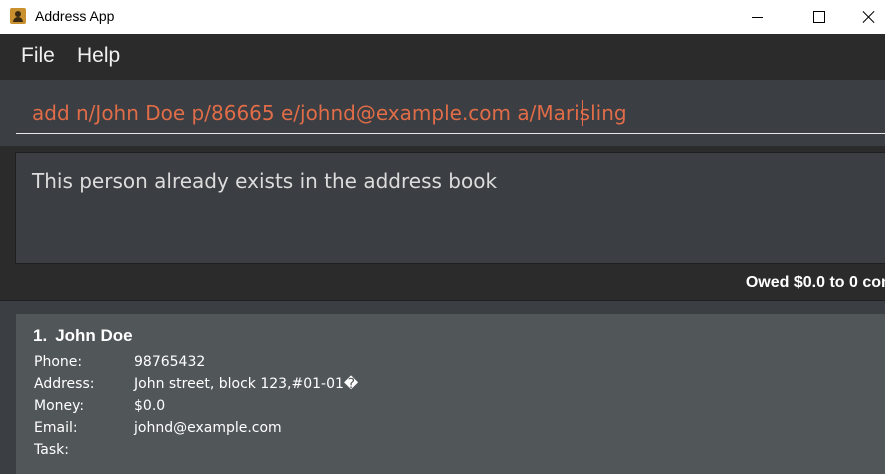 Image resolution: width=885 pixels, height=474 pixels. Describe the element at coordinates (98, 56) in the screenshot. I see `menu-help: Help` at that location.